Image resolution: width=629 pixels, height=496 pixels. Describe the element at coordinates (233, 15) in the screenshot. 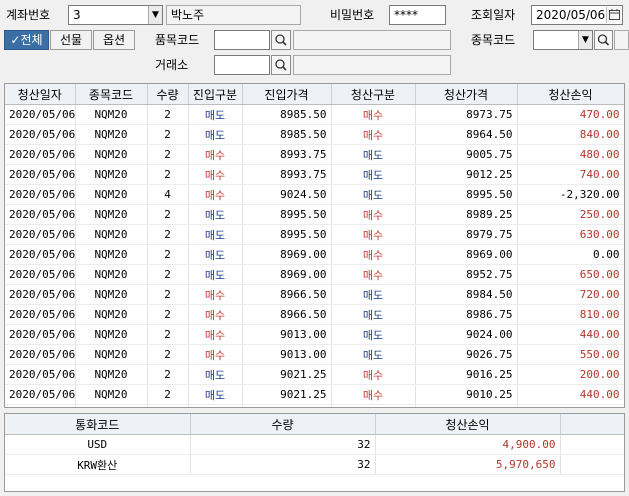

I see `account-name: 박노주` at that location.